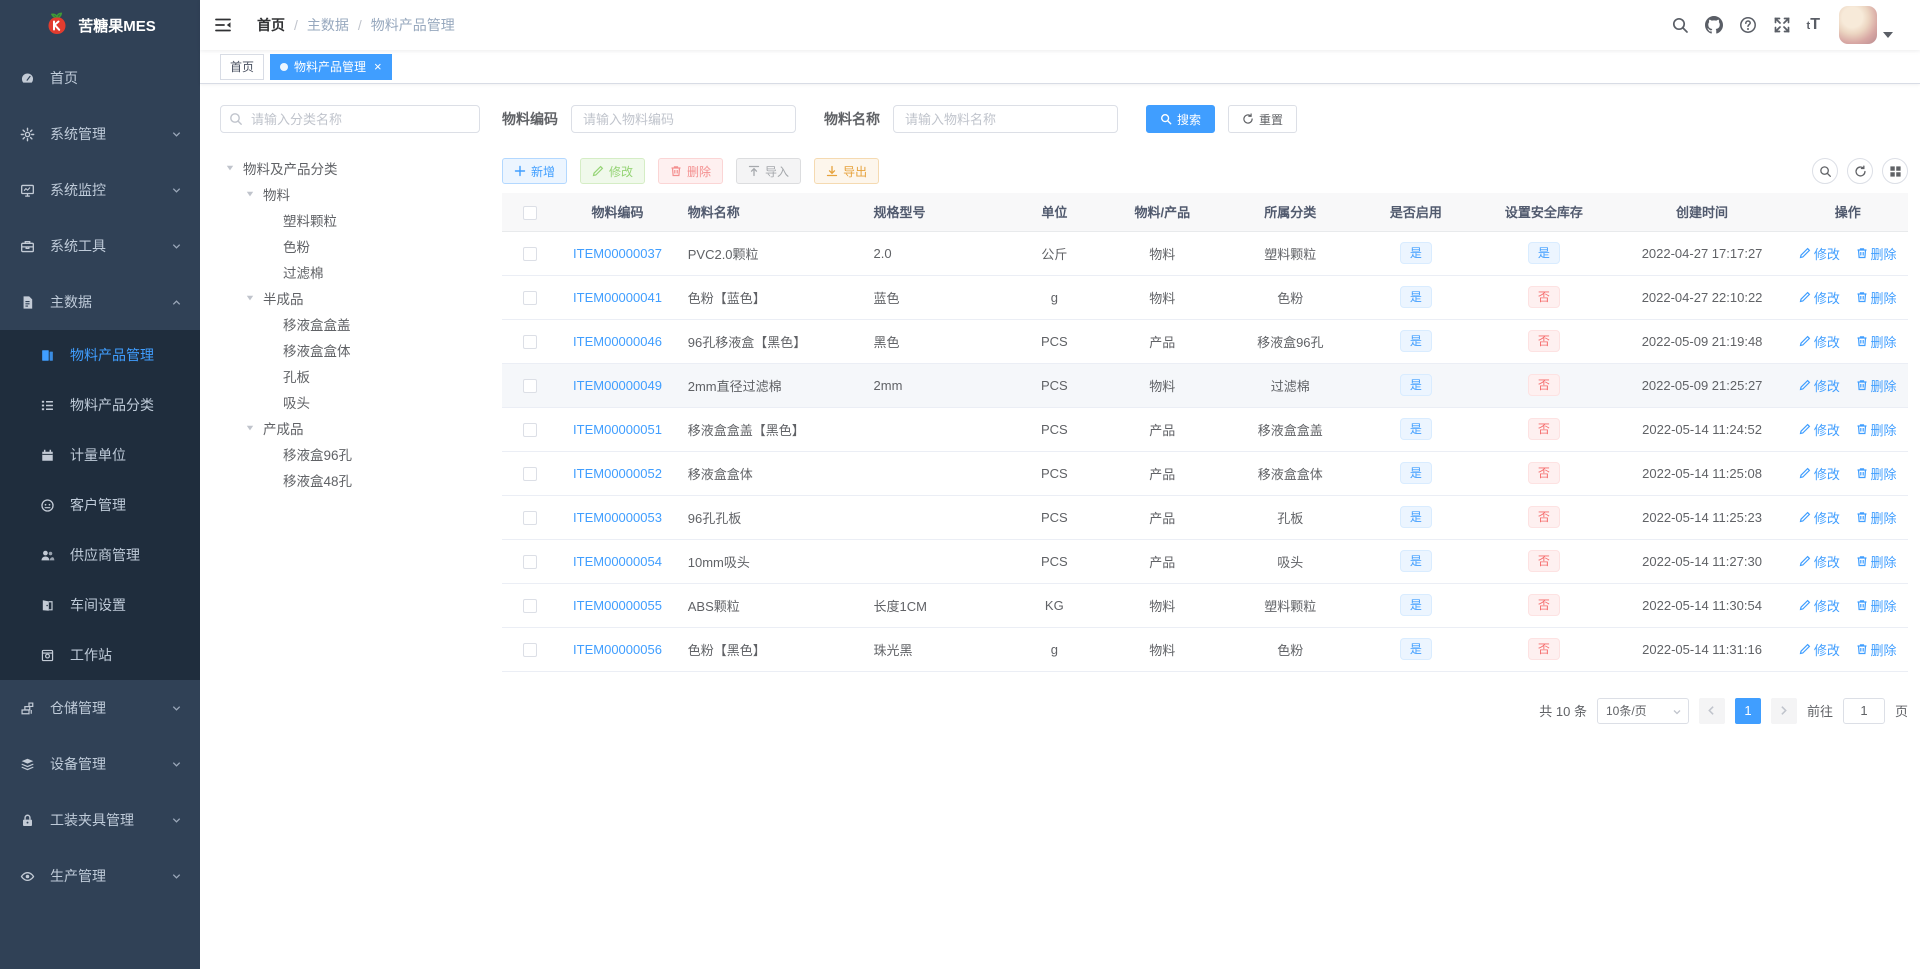  Describe the element at coordinates (100, 355) in the screenshot. I see `sidebar-subitem-0: 物料产品管理` at that location.